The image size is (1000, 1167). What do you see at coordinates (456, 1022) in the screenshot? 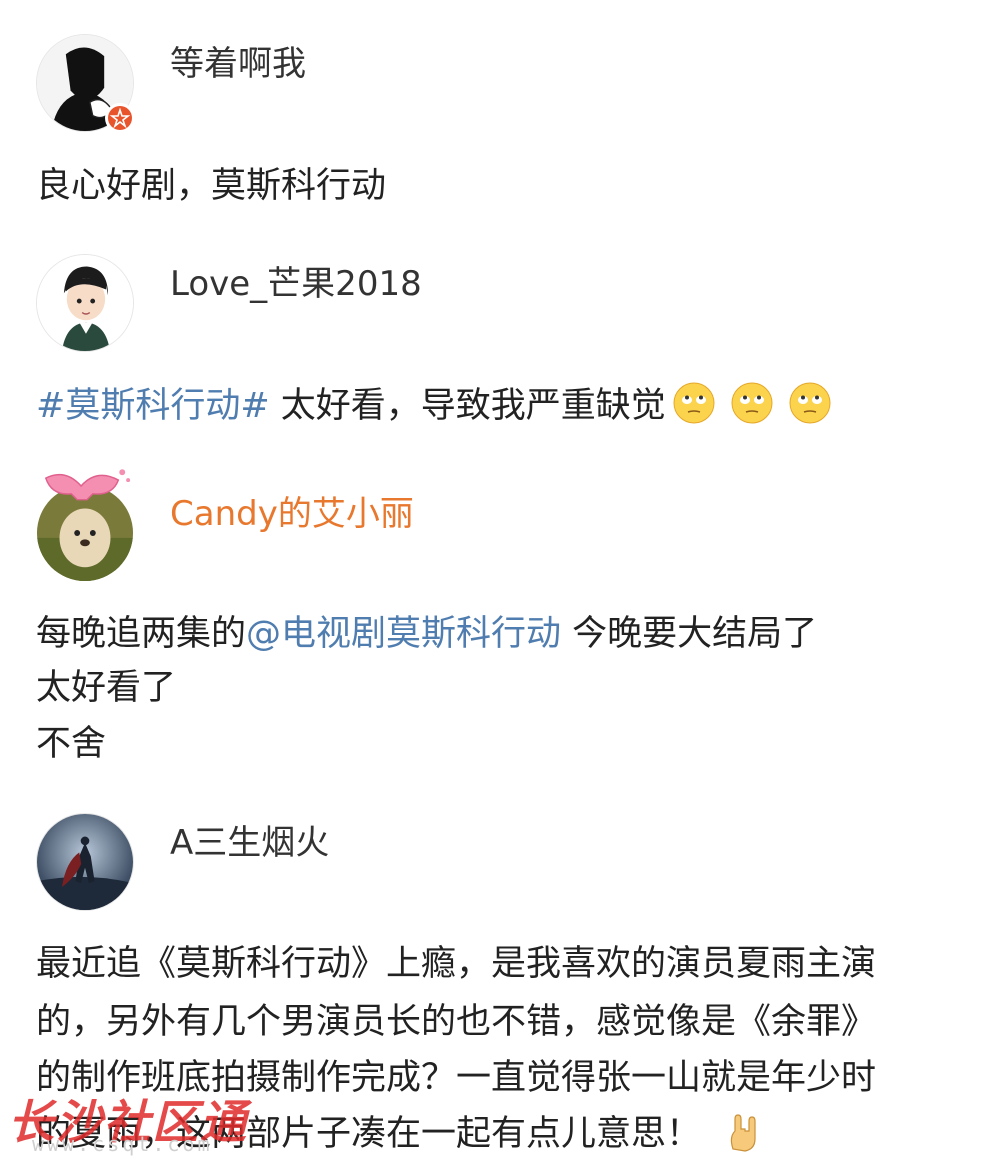
I see `post-text-line-2: 的，另外有几个男演员长的也不错，感觉像是《余罪》` at bounding box center [456, 1022].